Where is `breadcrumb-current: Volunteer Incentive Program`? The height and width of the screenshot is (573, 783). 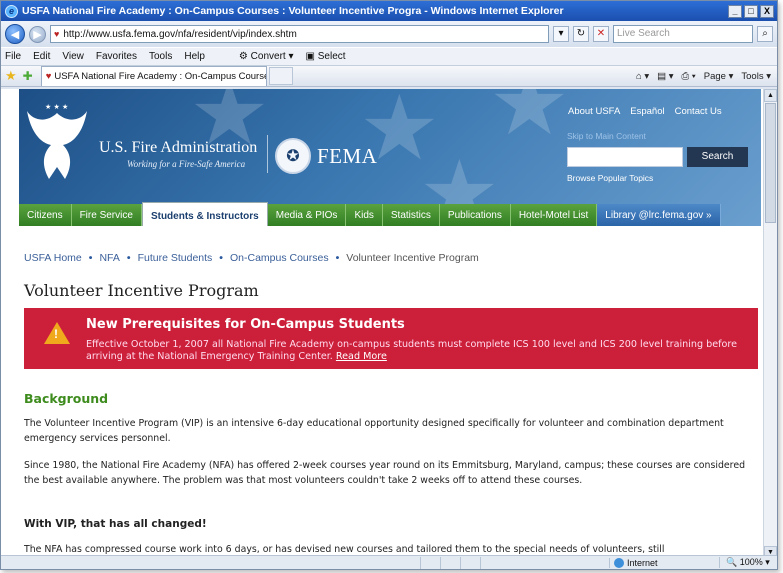
breadcrumb-current: Volunteer Incentive Program is located at coordinates (412, 258).